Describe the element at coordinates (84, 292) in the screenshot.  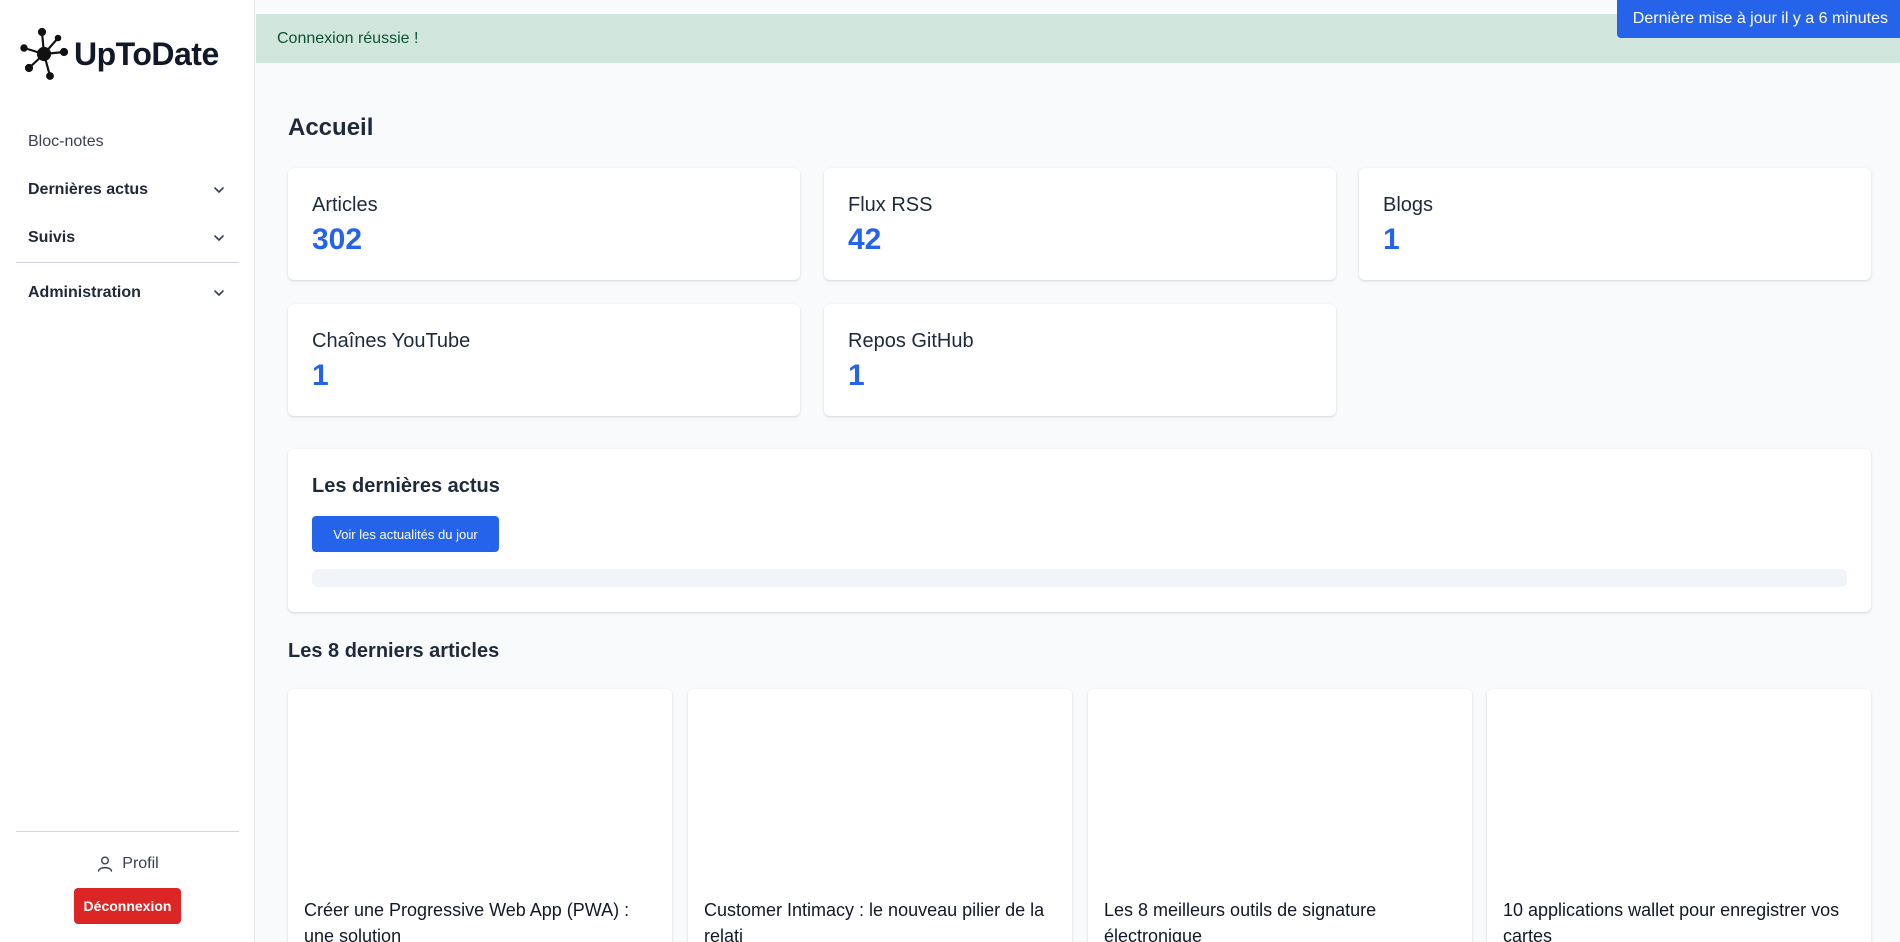
I see `sidebar-item-label: Administration` at that location.